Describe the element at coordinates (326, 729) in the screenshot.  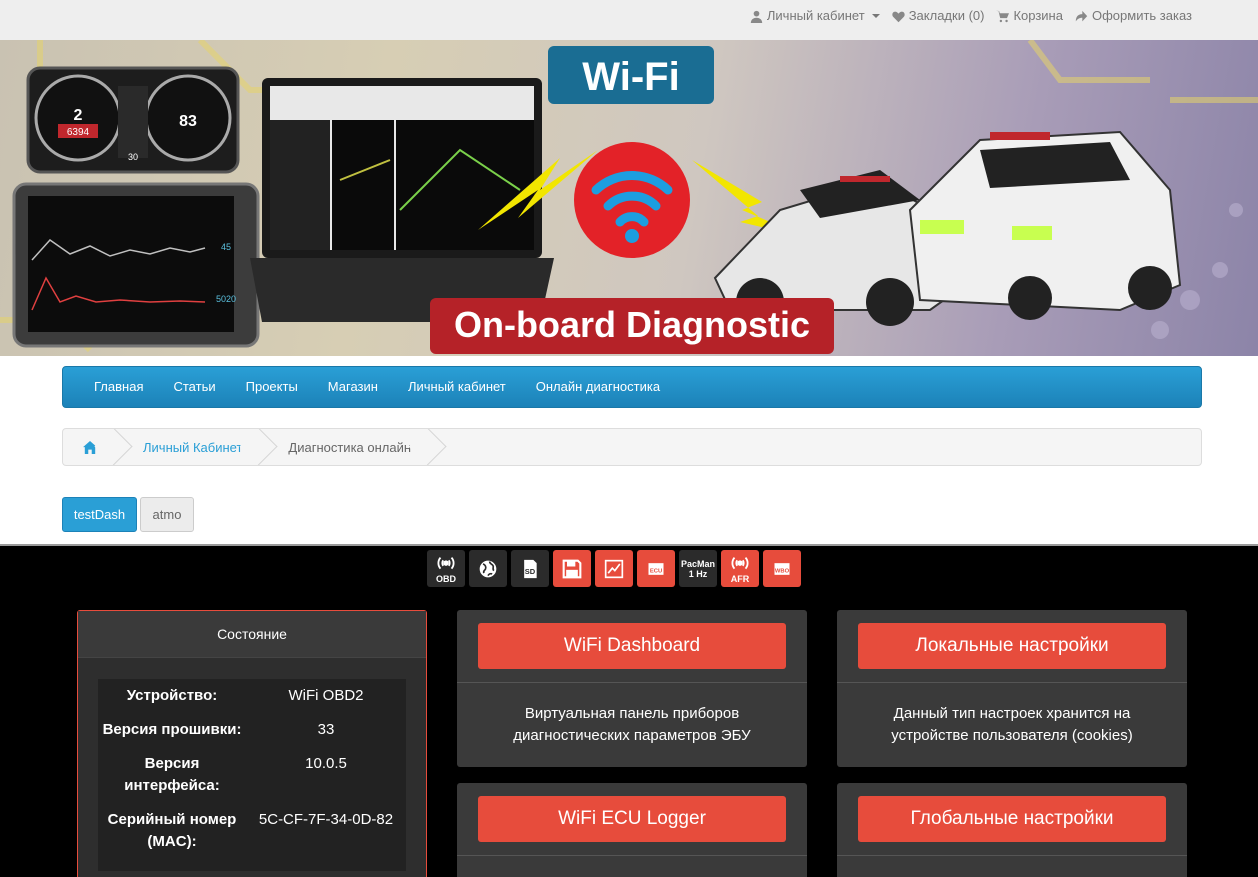
I see `state-value: 33` at that location.